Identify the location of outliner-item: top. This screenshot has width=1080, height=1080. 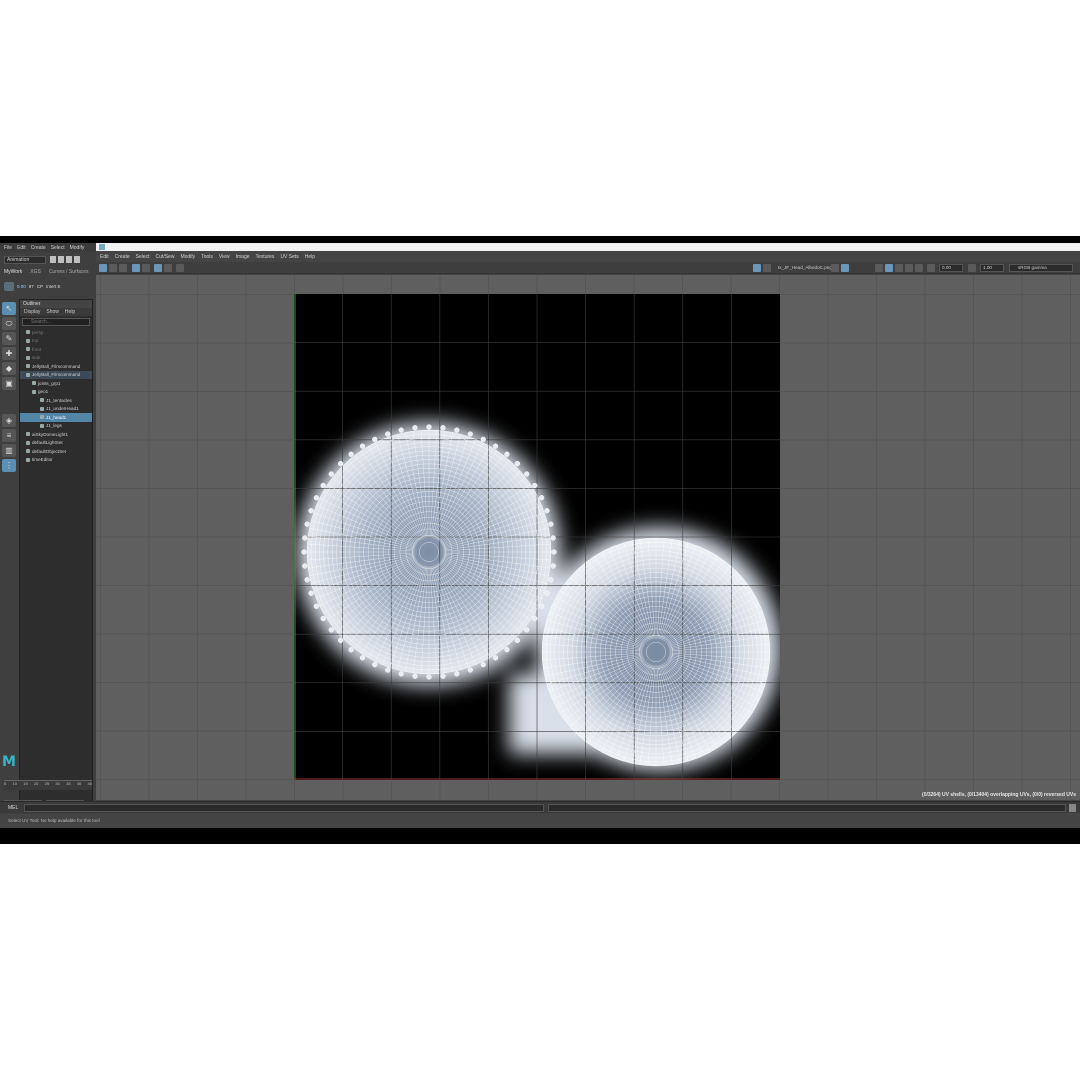
(56, 341).